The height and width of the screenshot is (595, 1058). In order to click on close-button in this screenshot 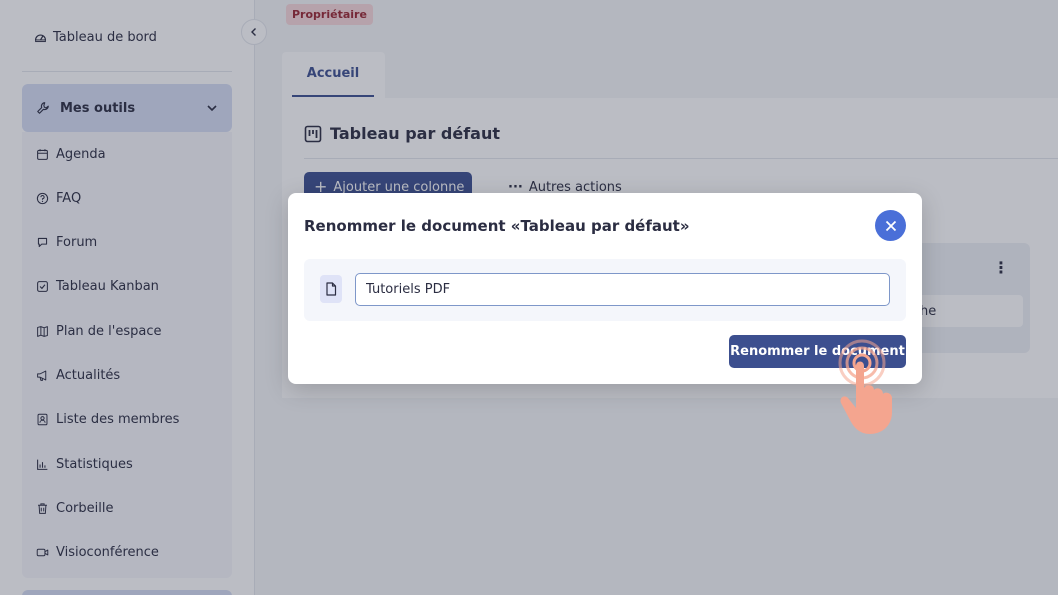, I will do `click(890, 225)`.